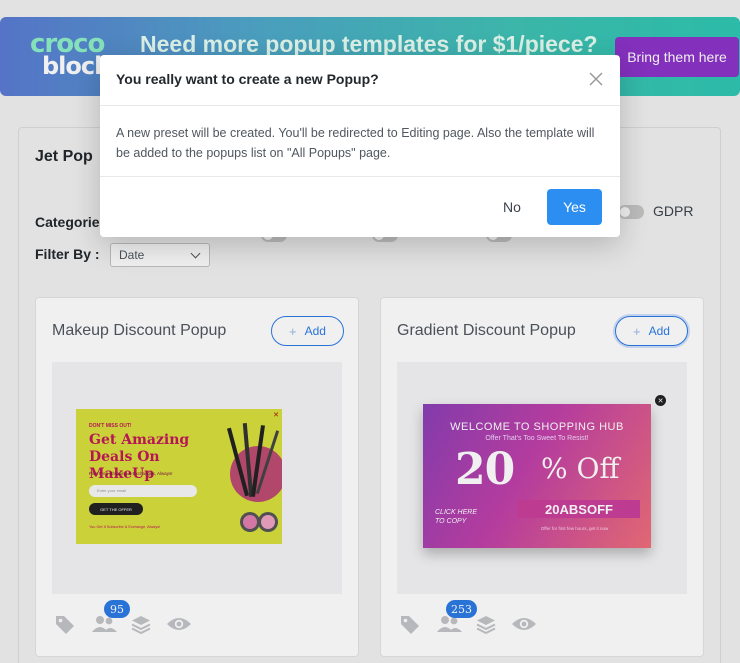 This screenshot has height=663, width=740. I want to click on dialog-title: You really want to create a new Popup?, so click(247, 79).